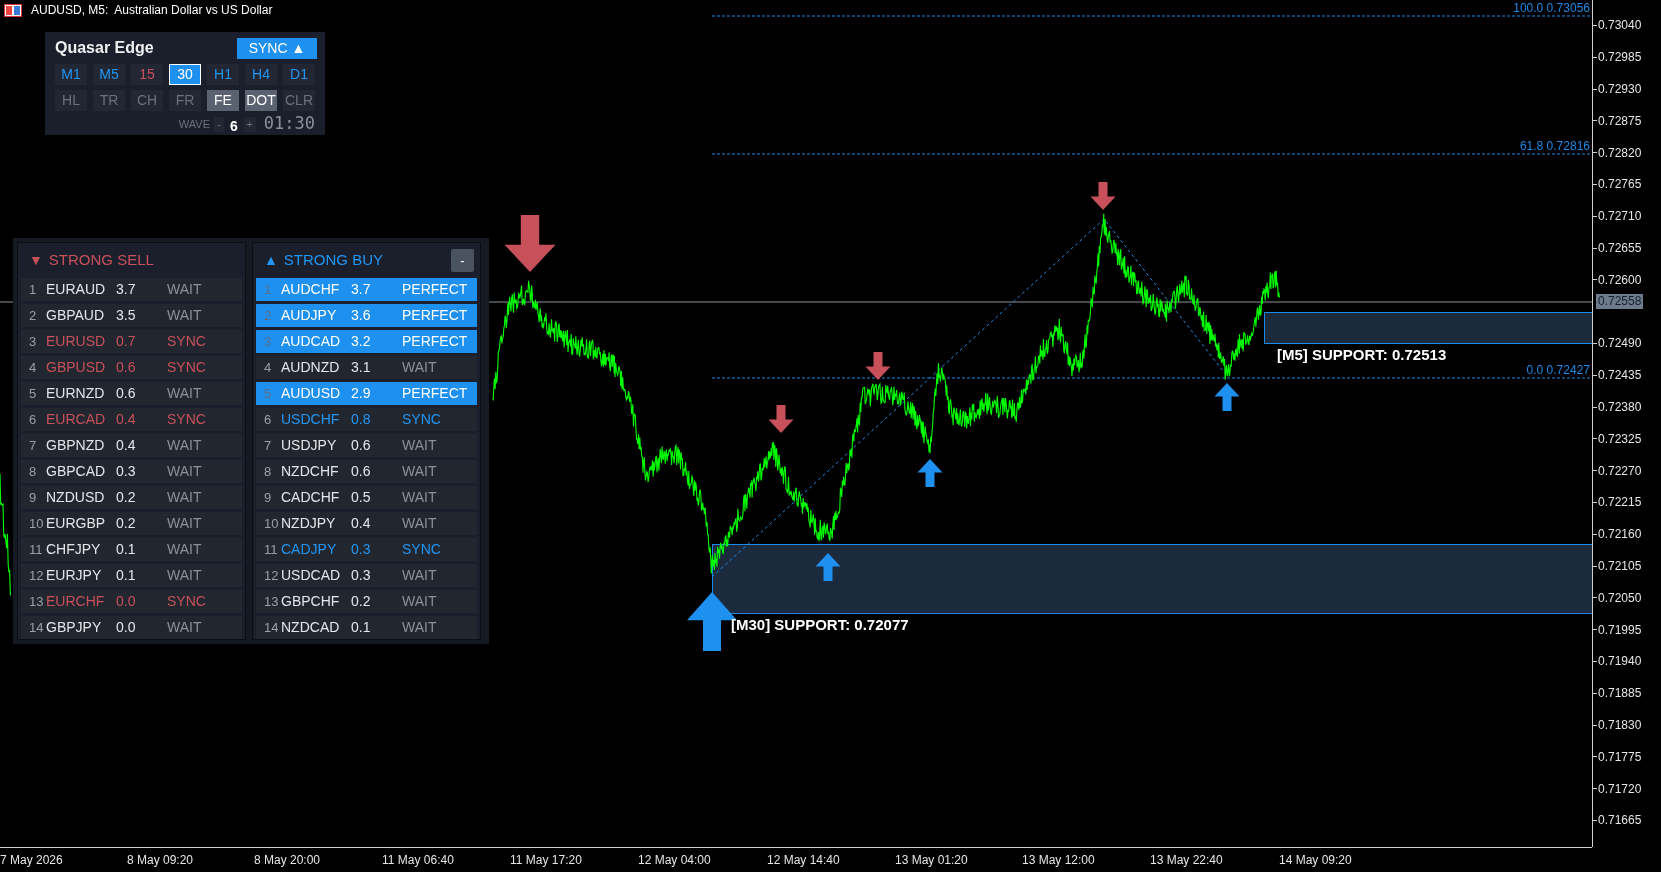 This screenshot has width=1661, height=872. What do you see at coordinates (185, 74) in the screenshot?
I see `timeframe-button: 30` at bounding box center [185, 74].